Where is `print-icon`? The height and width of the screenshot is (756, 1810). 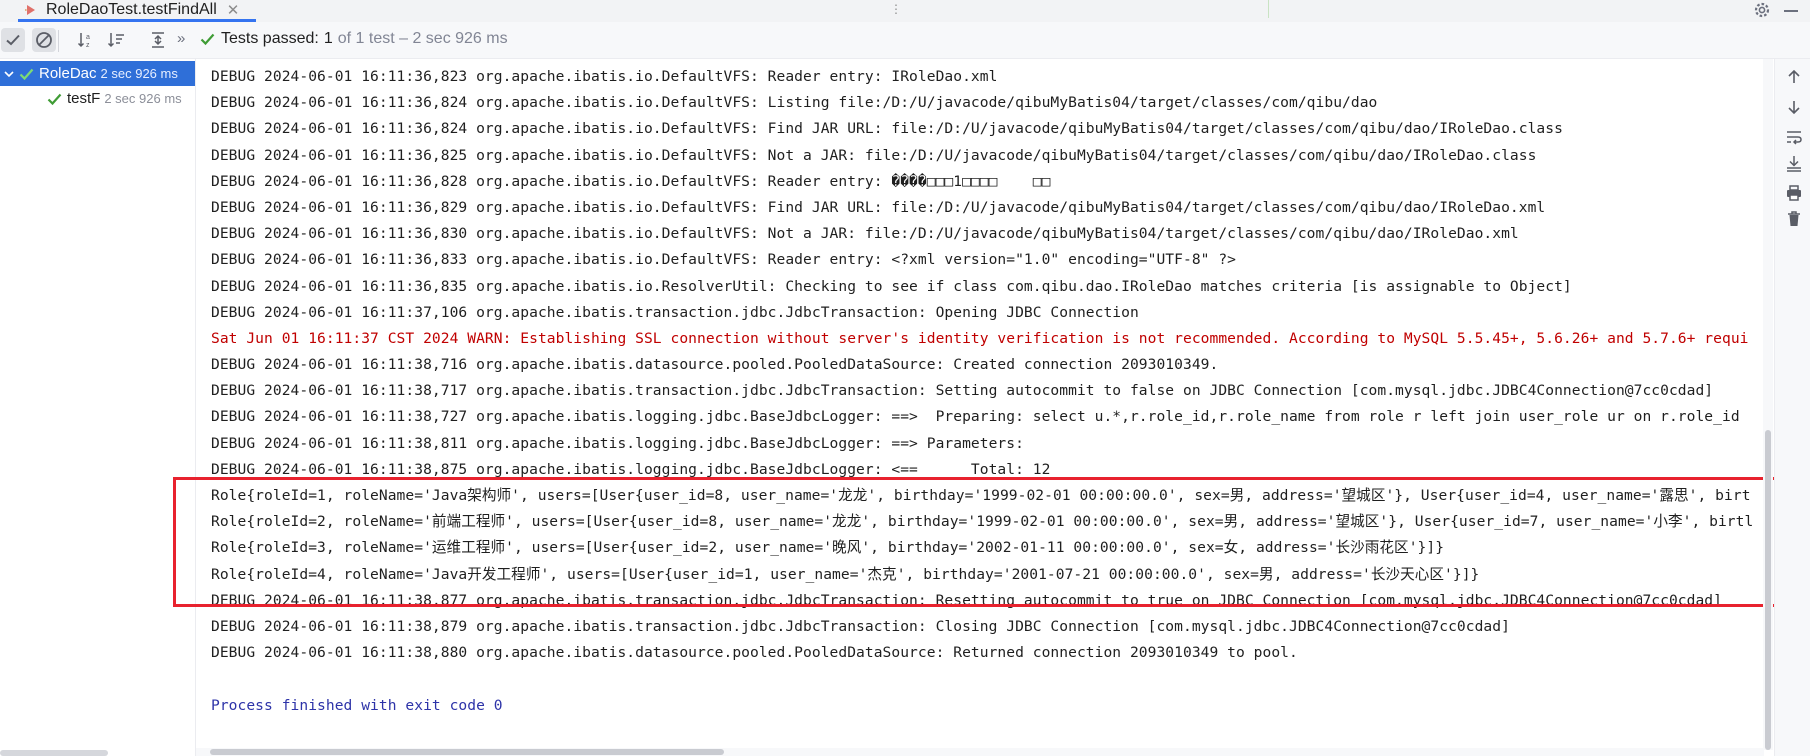 print-icon is located at coordinates (1794, 193).